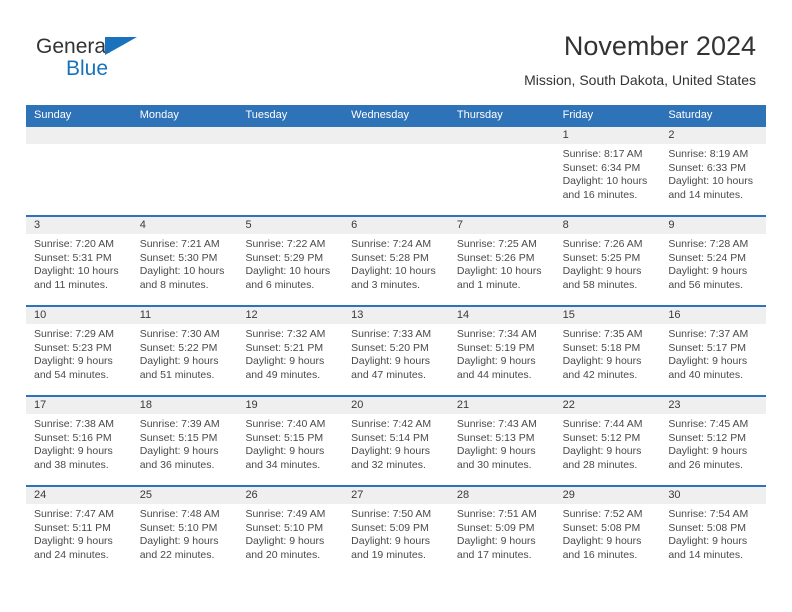 The image size is (792, 612). Describe the element at coordinates (496, 244) in the screenshot. I see `sunrise-text: Sunrise: 7:25 AM` at that location.